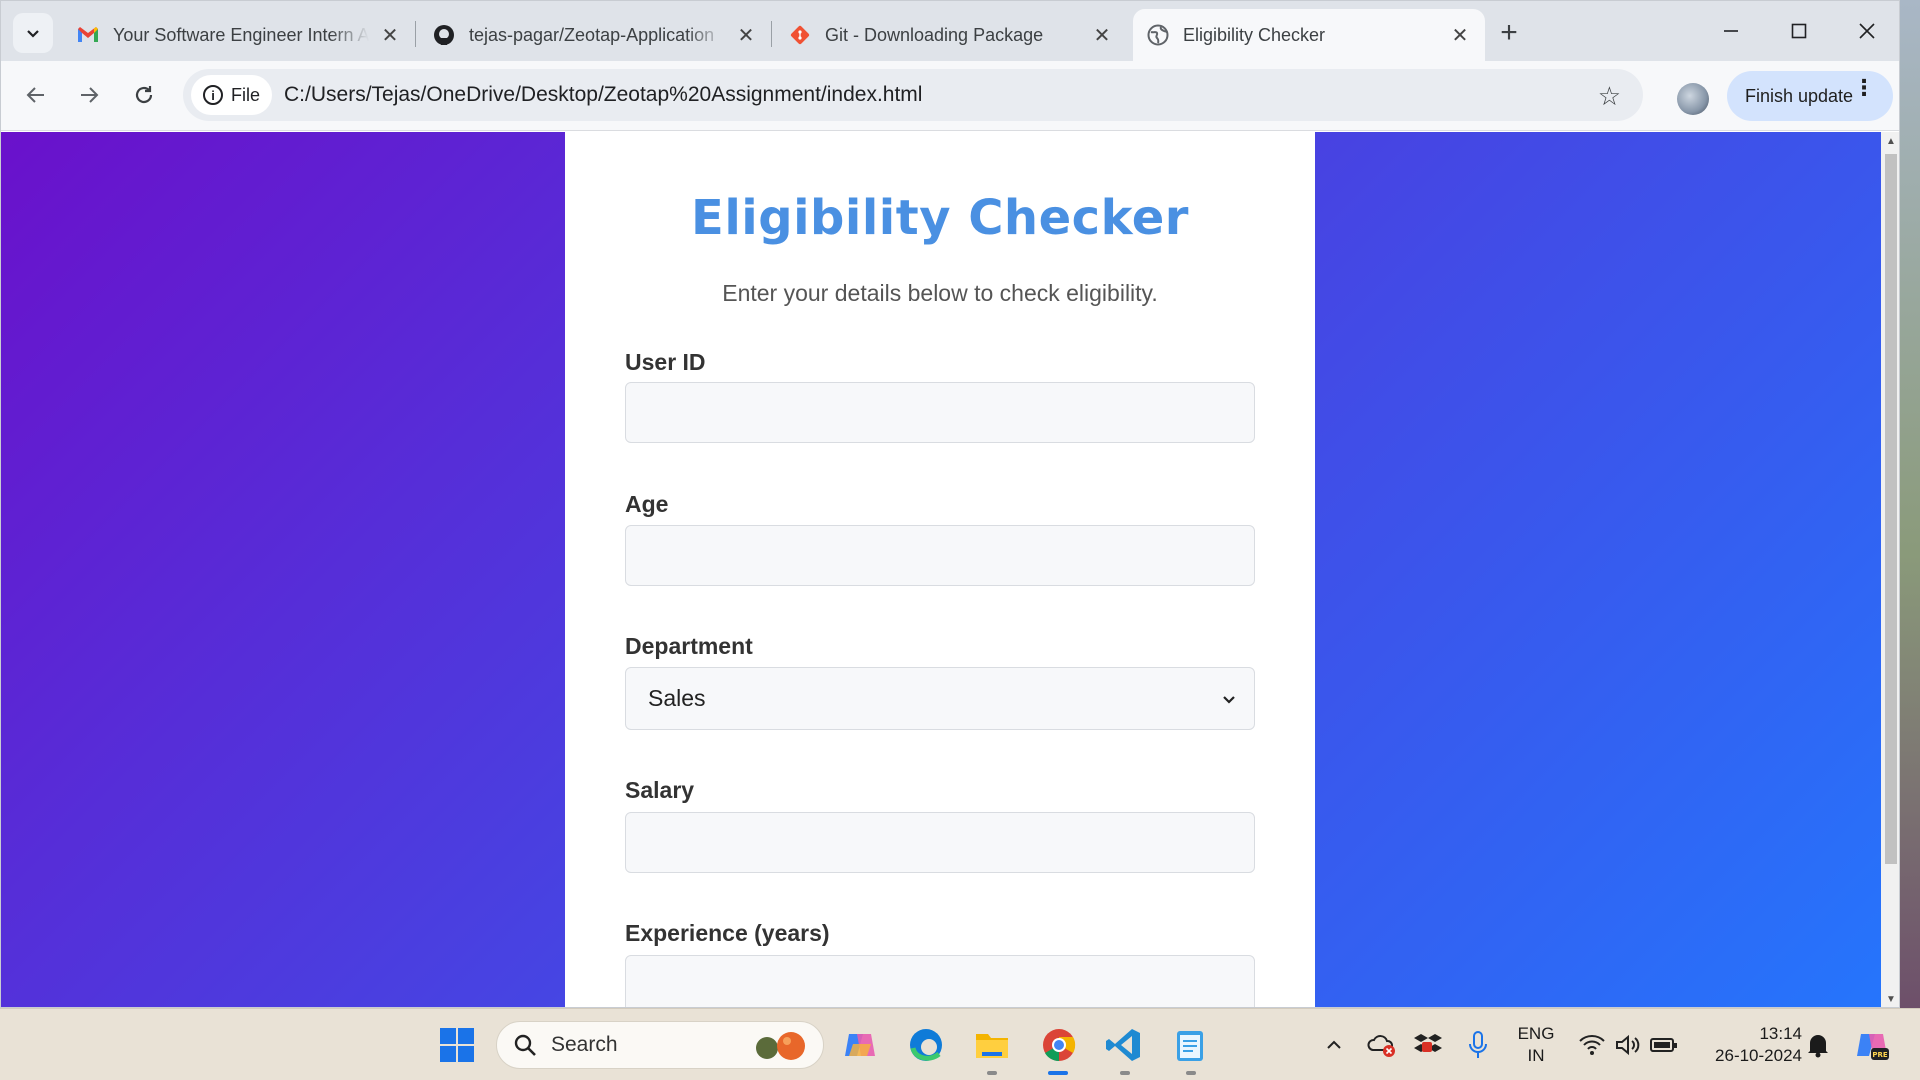 This screenshot has width=1920, height=1080. What do you see at coordinates (1124, 1045) in the screenshot?
I see `vscode-icon` at bounding box center [1124, 1045].